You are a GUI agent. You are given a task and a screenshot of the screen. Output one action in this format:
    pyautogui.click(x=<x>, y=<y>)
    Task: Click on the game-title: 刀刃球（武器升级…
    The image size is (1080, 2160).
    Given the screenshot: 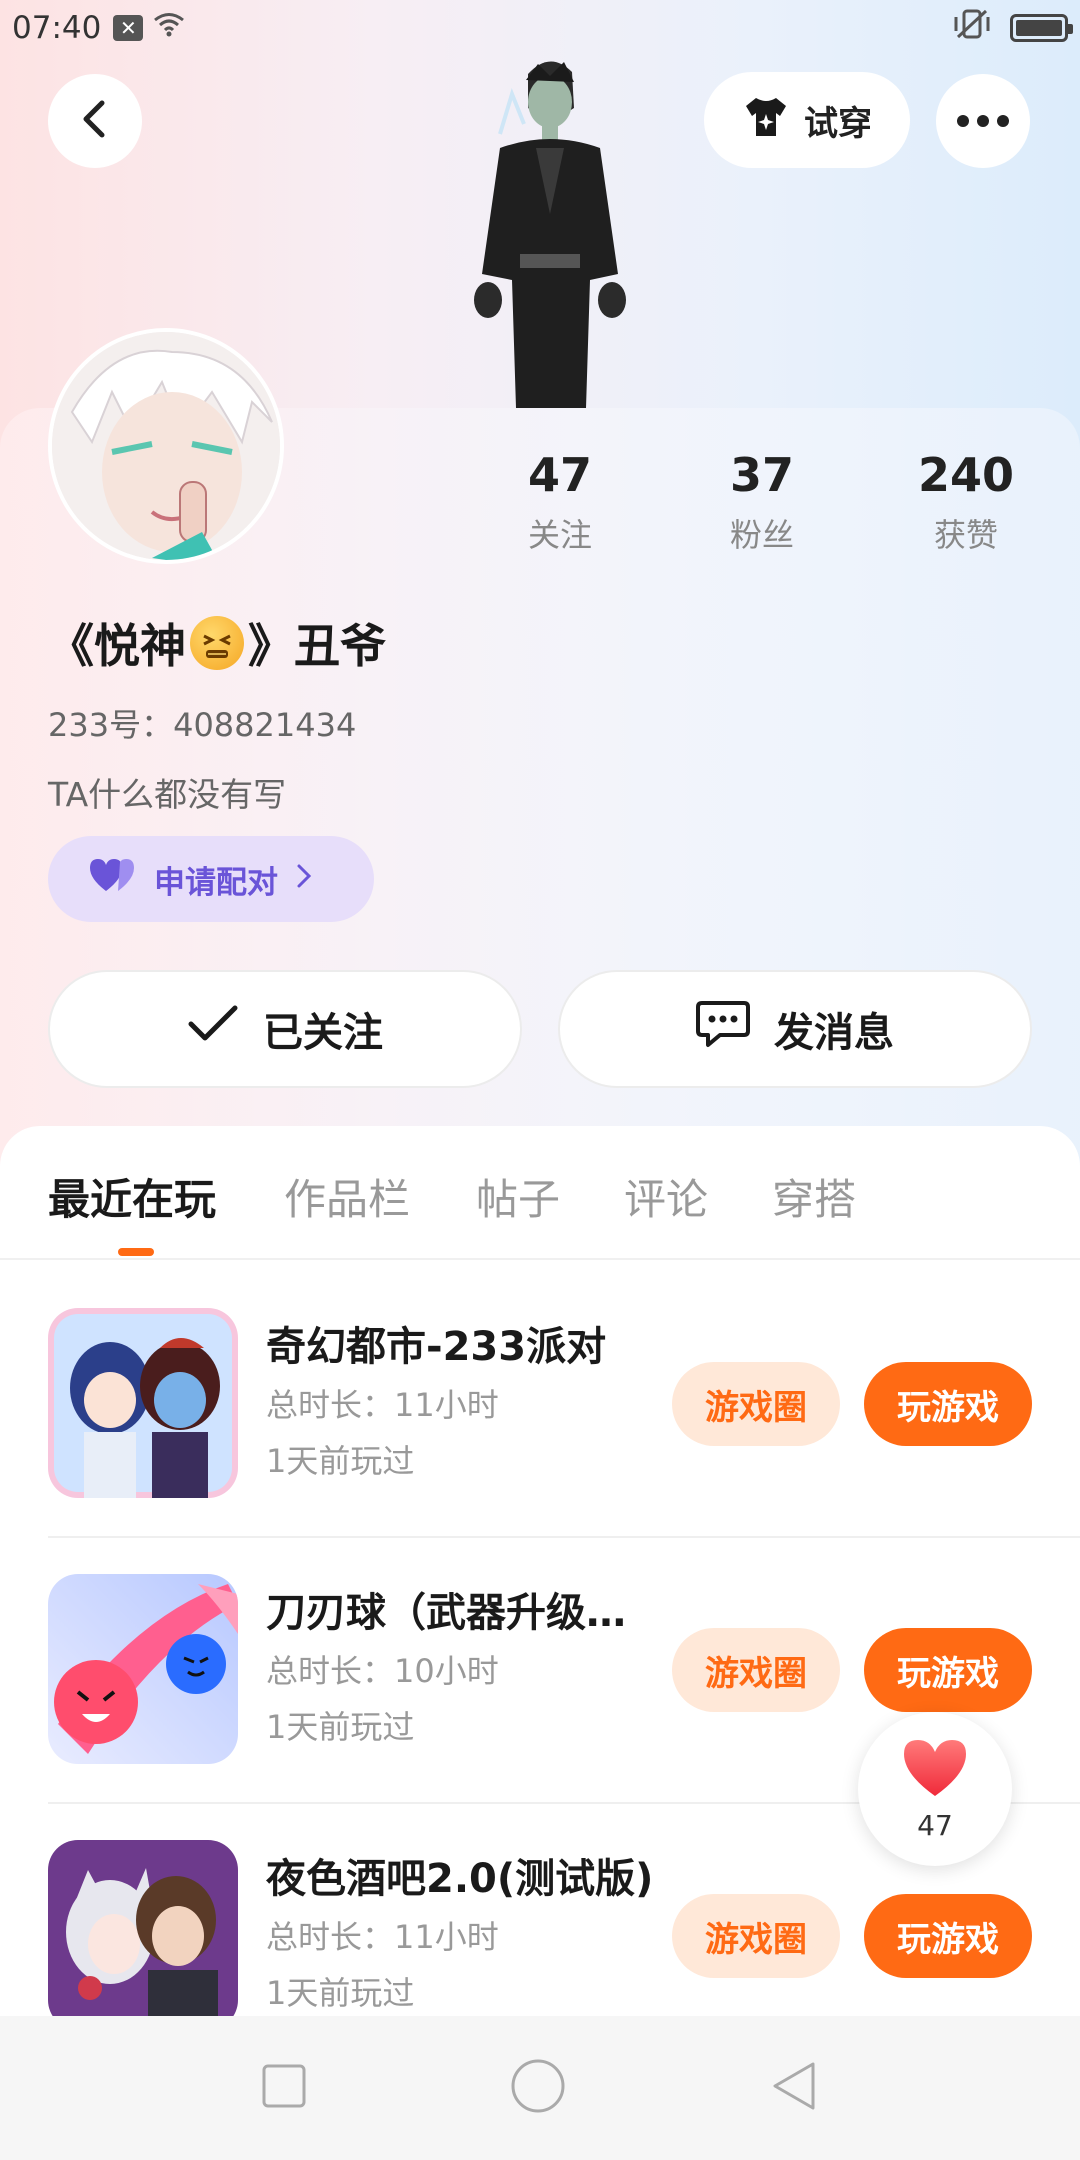 What is the action you would take?
    pyautogui.click(x=446, y=1613)
    